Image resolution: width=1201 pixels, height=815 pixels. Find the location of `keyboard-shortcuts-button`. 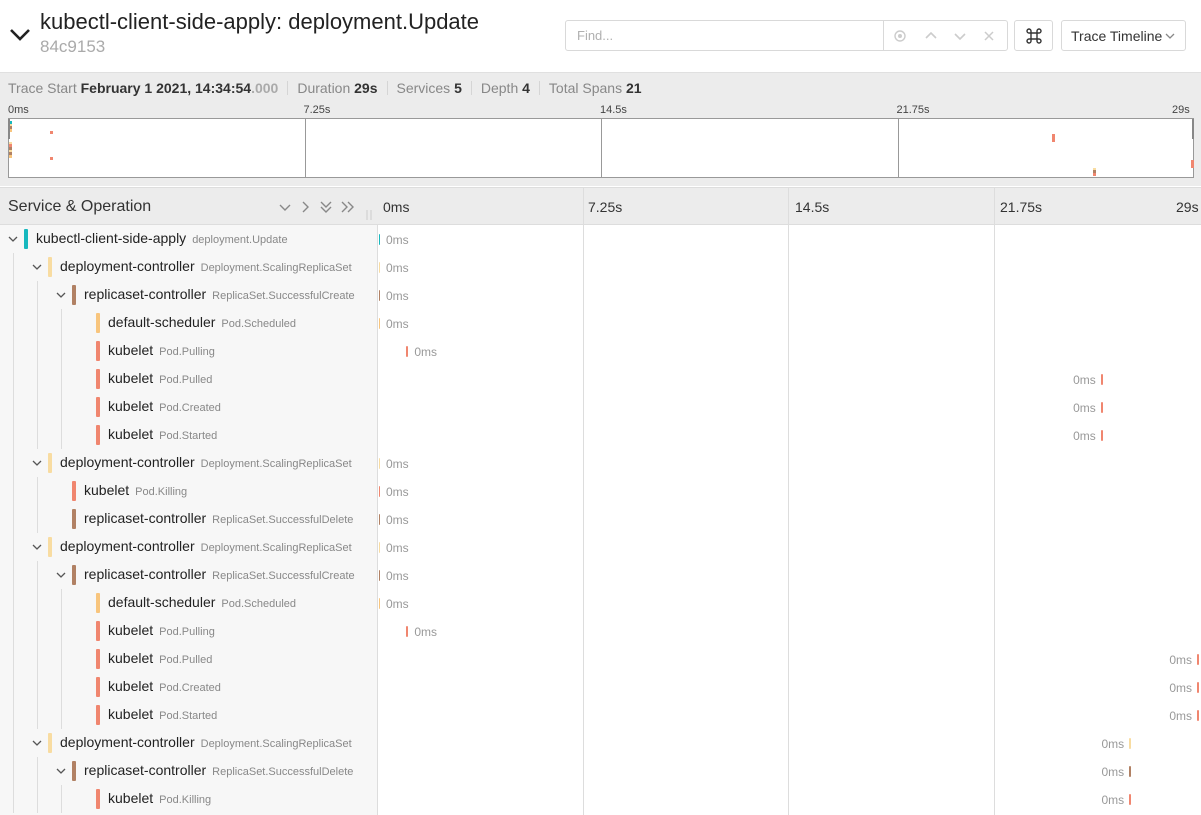

keyboard-shortcuts-button is located at coordinates (1033, 35).